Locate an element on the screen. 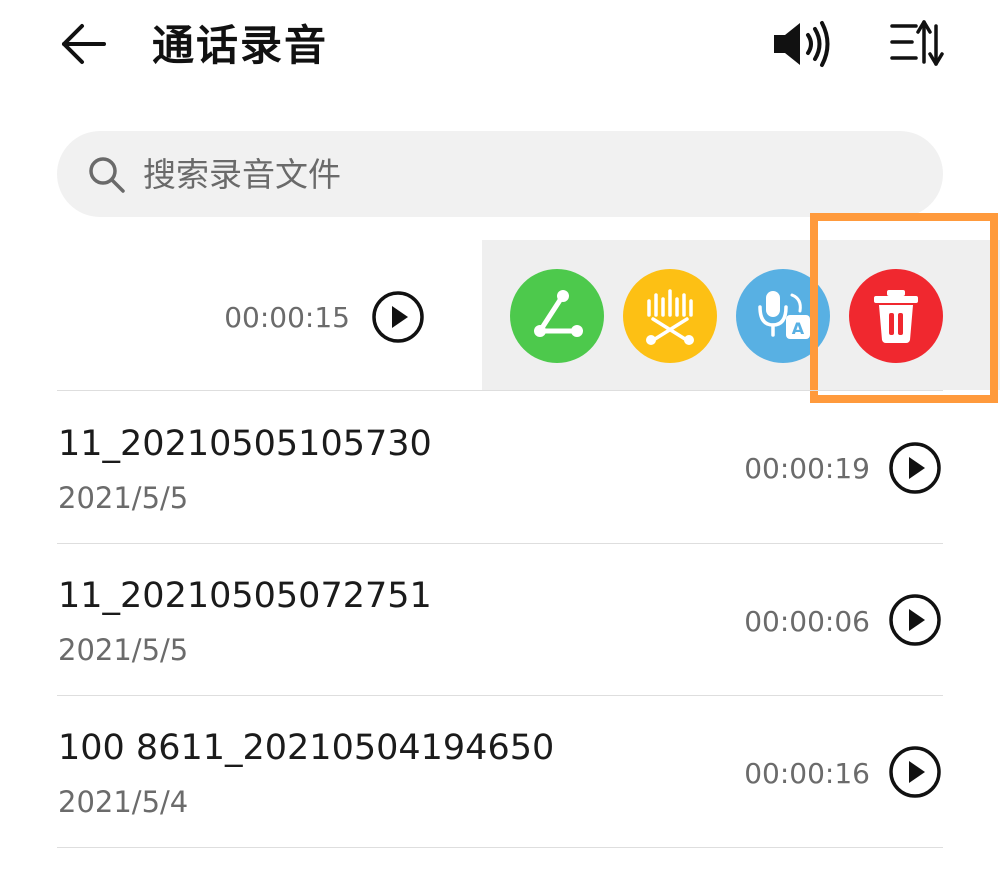 The image size is (1000, 874). sort-button is located at coordinates (916, 44).